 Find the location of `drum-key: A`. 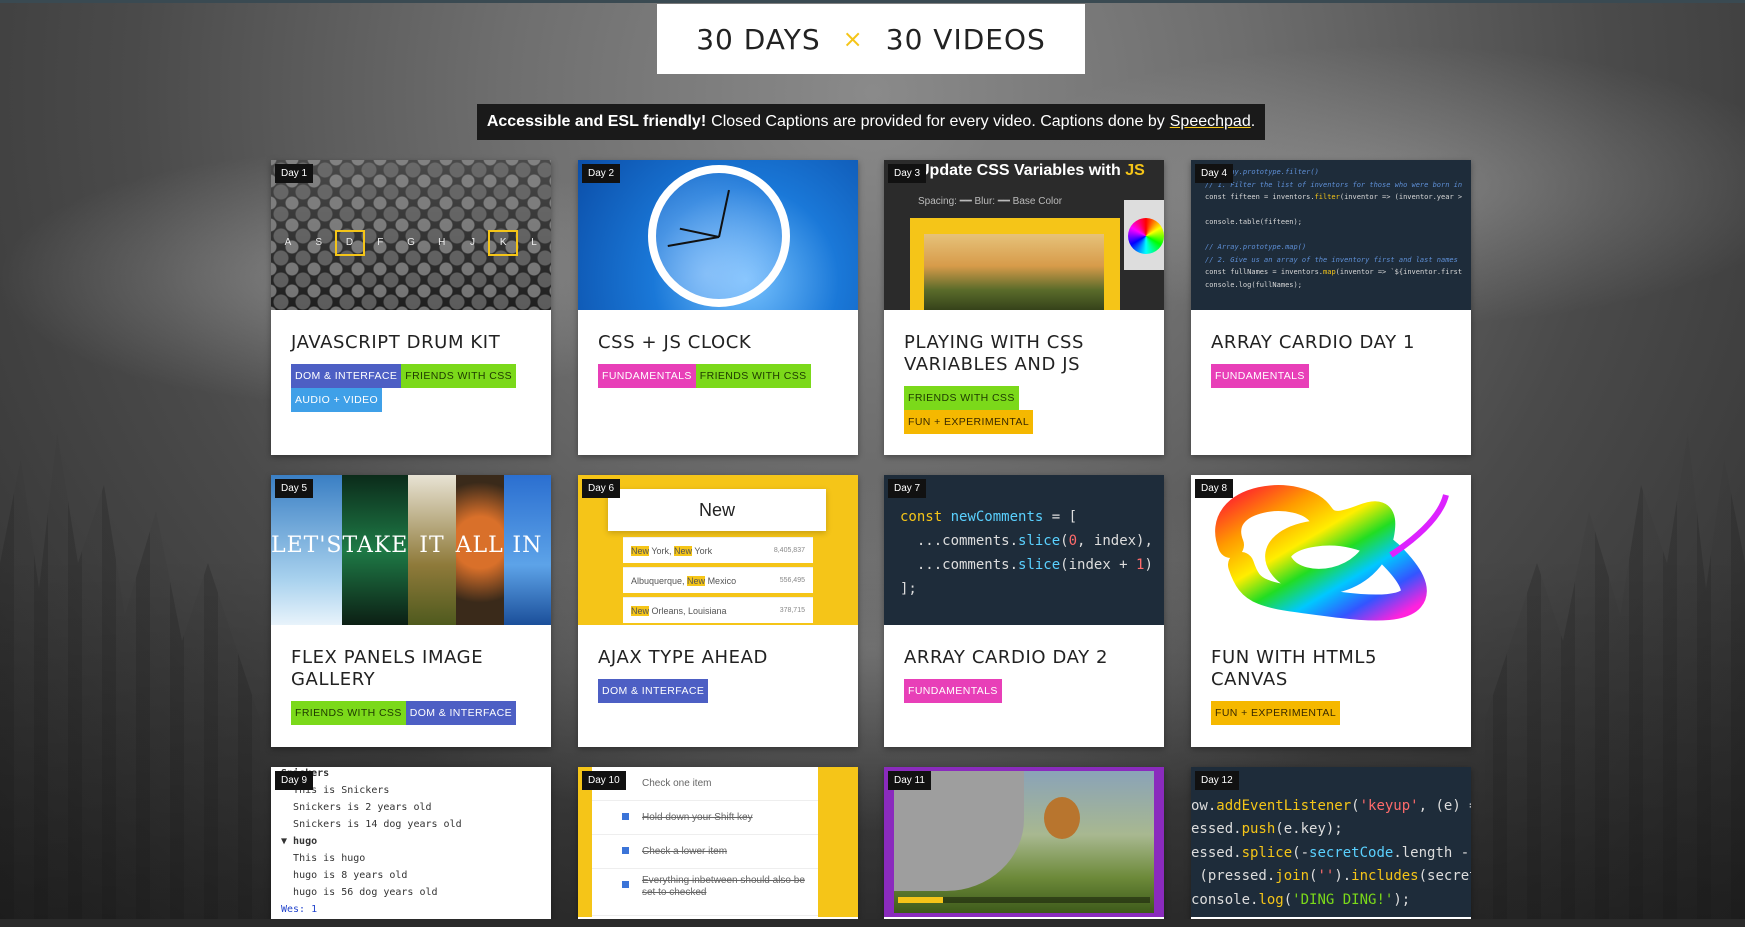

drum-key: A is located at coordinates (288, 242).